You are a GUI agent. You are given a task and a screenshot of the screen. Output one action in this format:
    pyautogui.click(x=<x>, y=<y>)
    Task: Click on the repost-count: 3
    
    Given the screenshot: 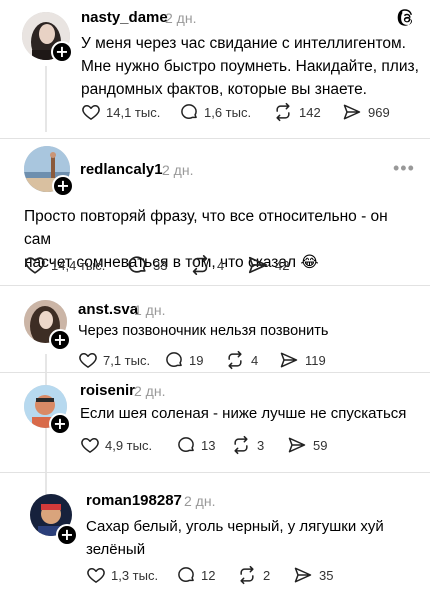 What is the action you would take?
    pyautogui.click(x=261, y=445)
    